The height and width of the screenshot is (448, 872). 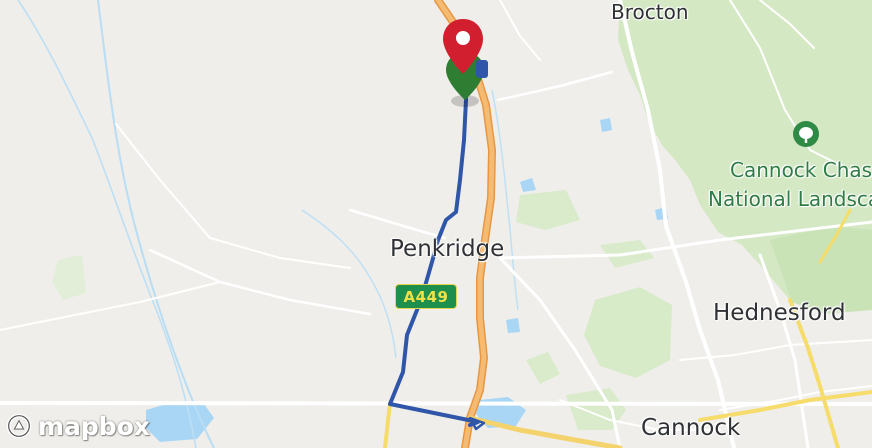 What do you see at coordinates (691, 428) in the screenshot?
I see `place-label-cannock: Cannock` at bounding box center [691, 428].